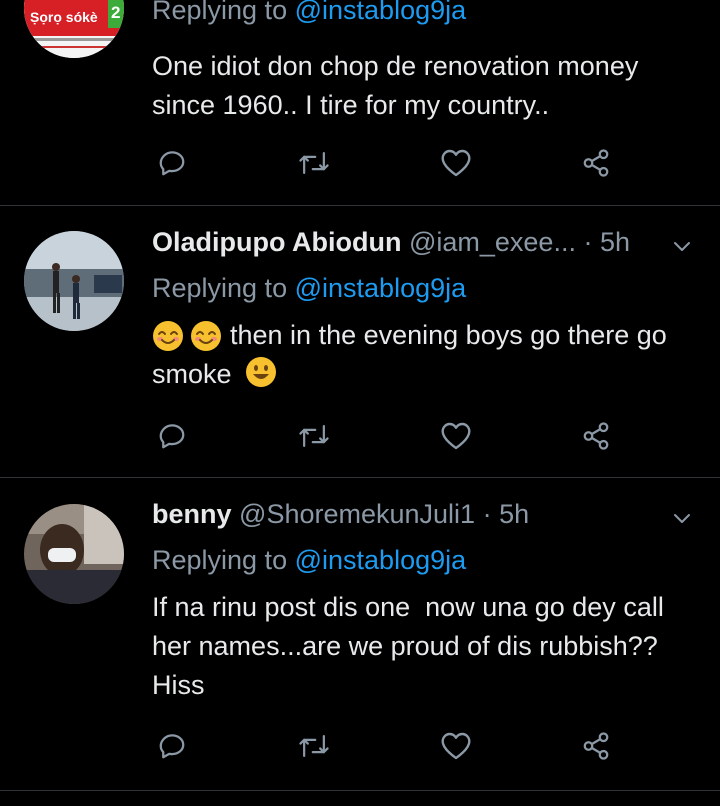 This screenshot has width=720, height=806. Describe the element at coordinates (74, 29) in the screenshot. I see `avatar: Ṣọrọ sókè 2` at that location.